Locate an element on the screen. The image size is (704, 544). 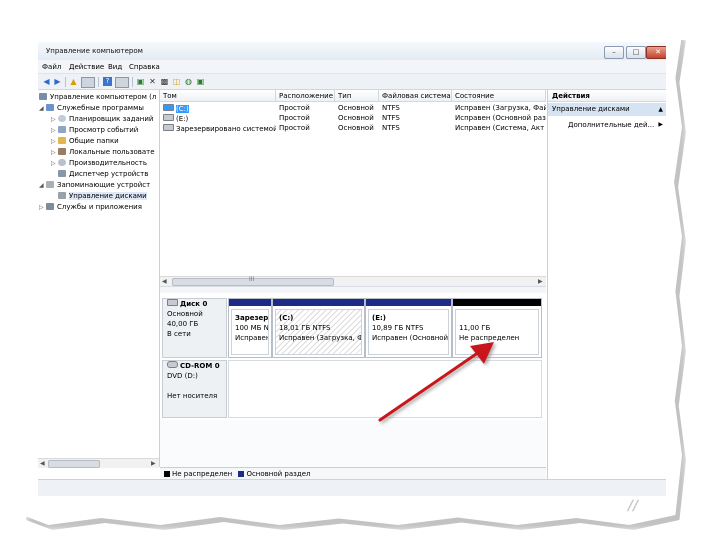
column-header-type: Тип is located at coordinates (357, 96).